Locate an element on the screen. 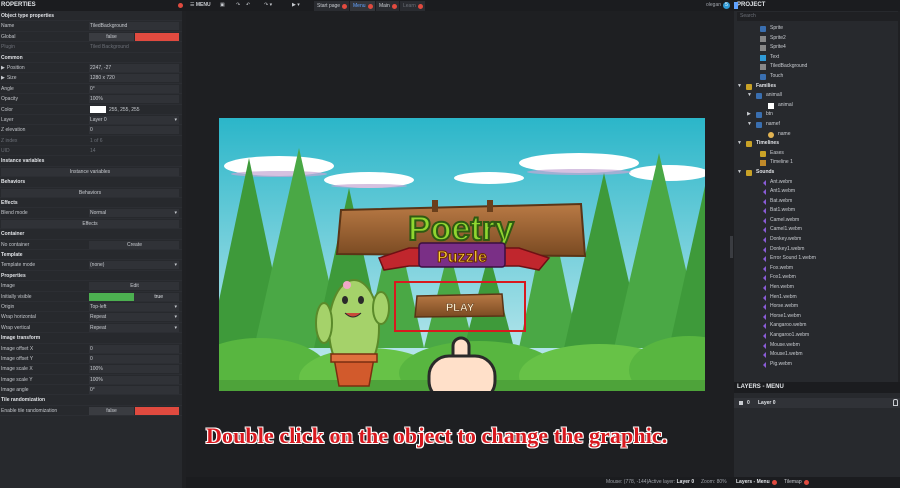 Image resolution: width=900 pixels, height=488 pixels. section-behaviors: Behaviors is located at coordinates (93, 182).